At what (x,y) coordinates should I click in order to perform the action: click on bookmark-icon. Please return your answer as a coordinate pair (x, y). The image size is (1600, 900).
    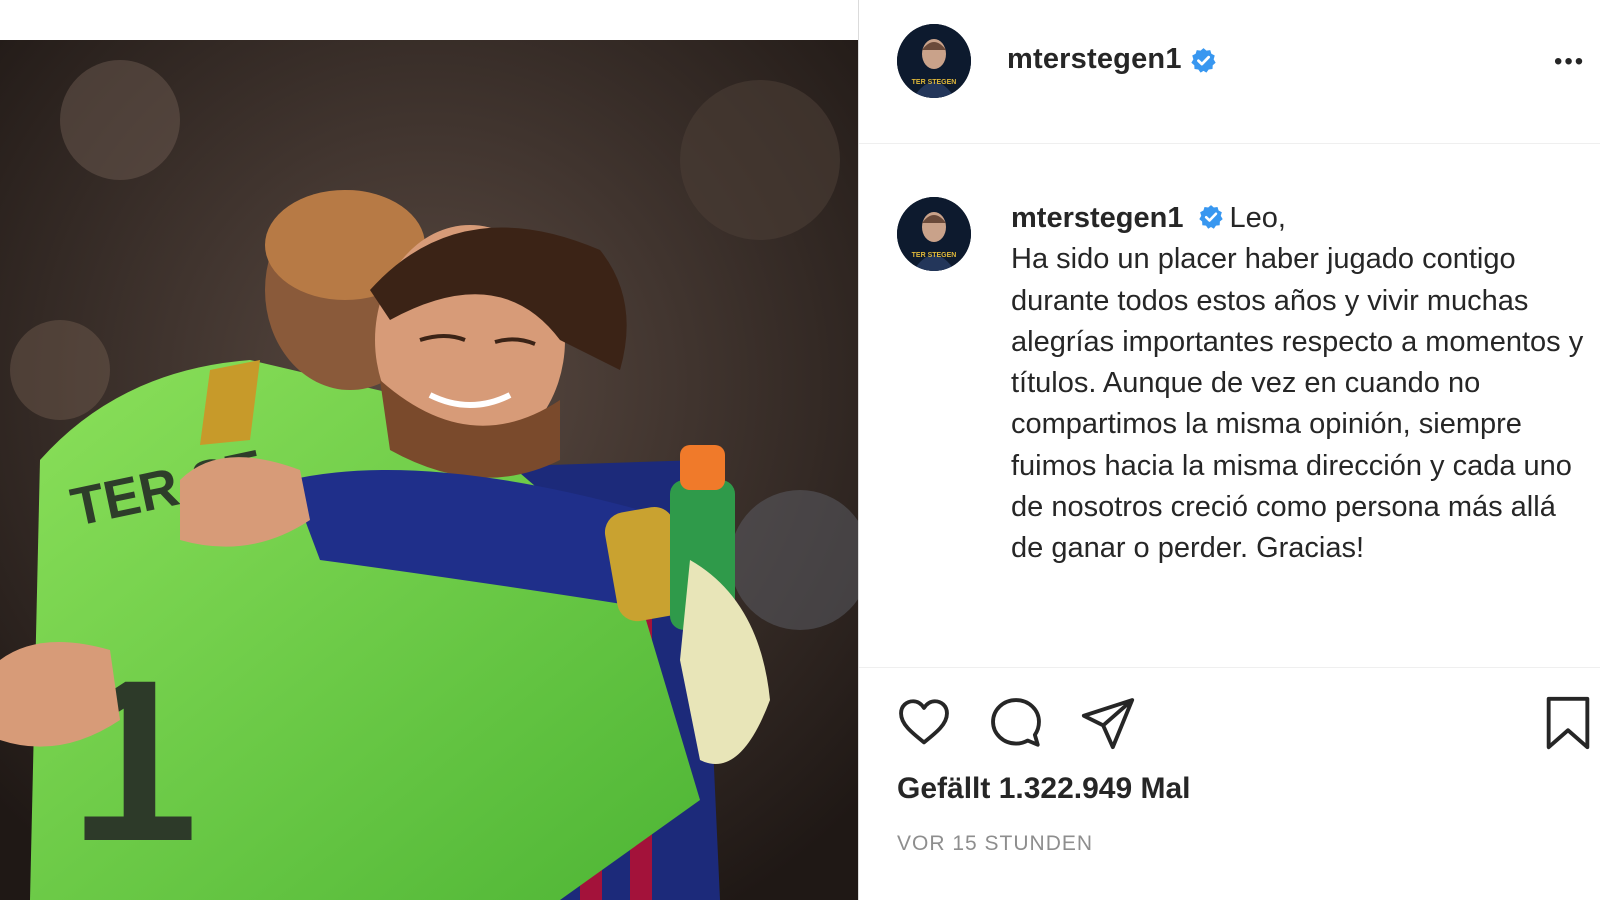
    Looking at the image, I should click on (1568, 723).